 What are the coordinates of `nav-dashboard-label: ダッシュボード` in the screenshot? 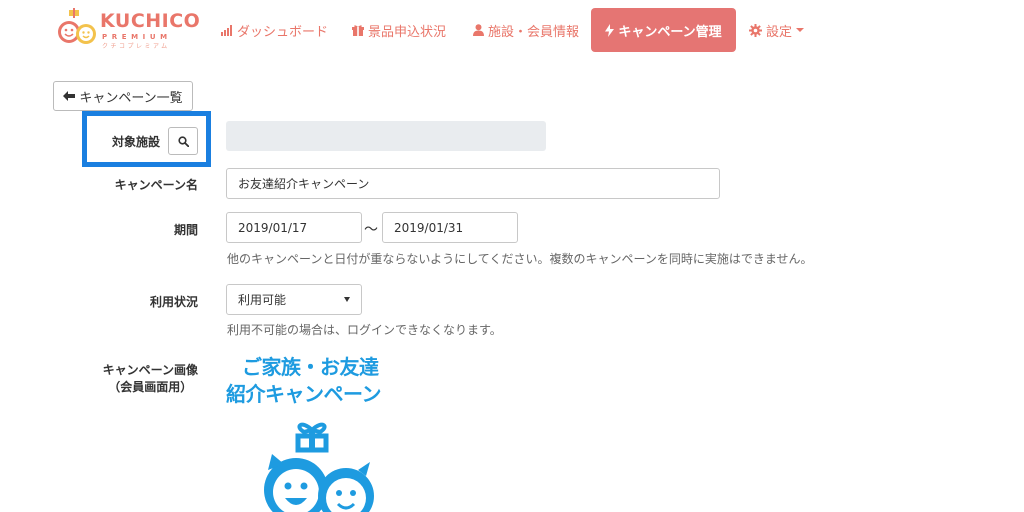 It's located at (283, 32).